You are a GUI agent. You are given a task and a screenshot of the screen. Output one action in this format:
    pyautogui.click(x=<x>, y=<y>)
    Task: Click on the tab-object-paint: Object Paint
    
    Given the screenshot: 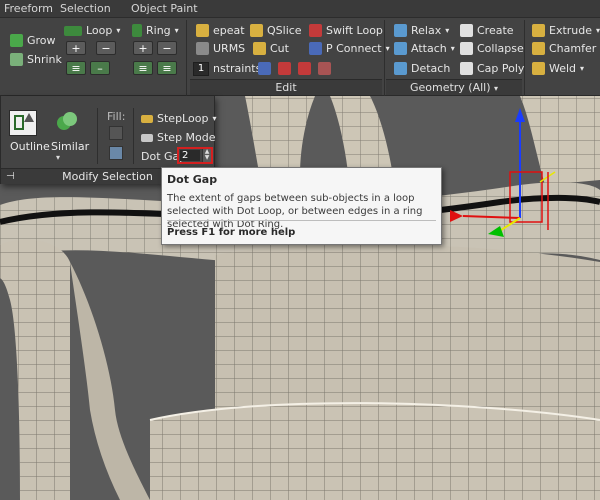 What is the action you would take?
    pyautogui.click(x=164, y=8)
    